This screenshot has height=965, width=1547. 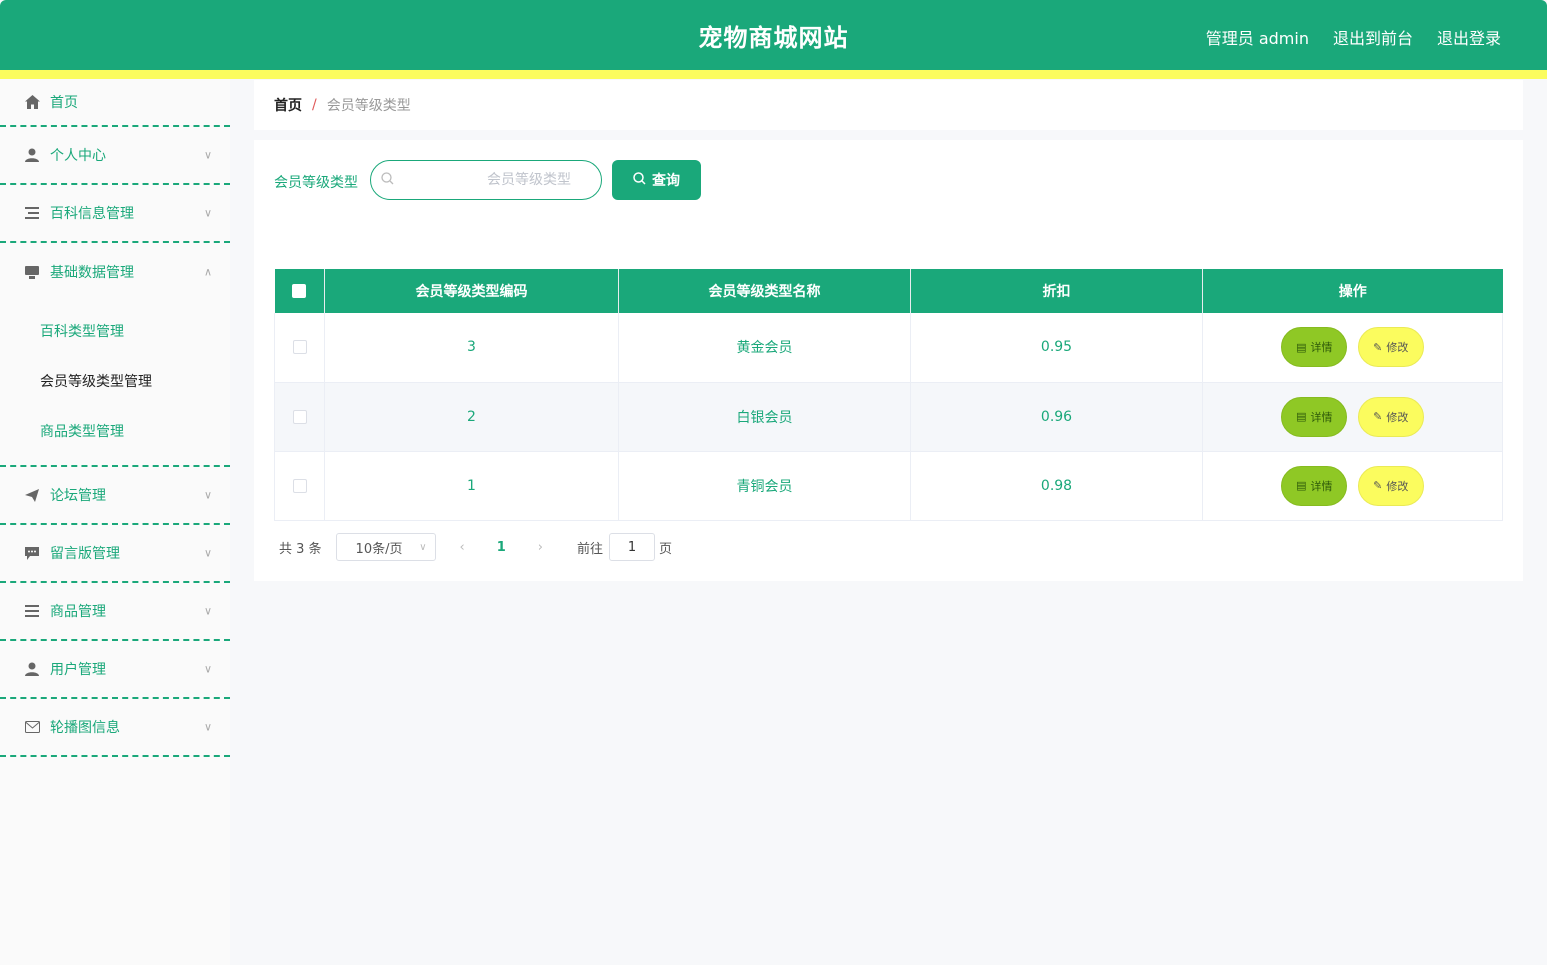 I want to click on search-input, so click(x=486, y=180).